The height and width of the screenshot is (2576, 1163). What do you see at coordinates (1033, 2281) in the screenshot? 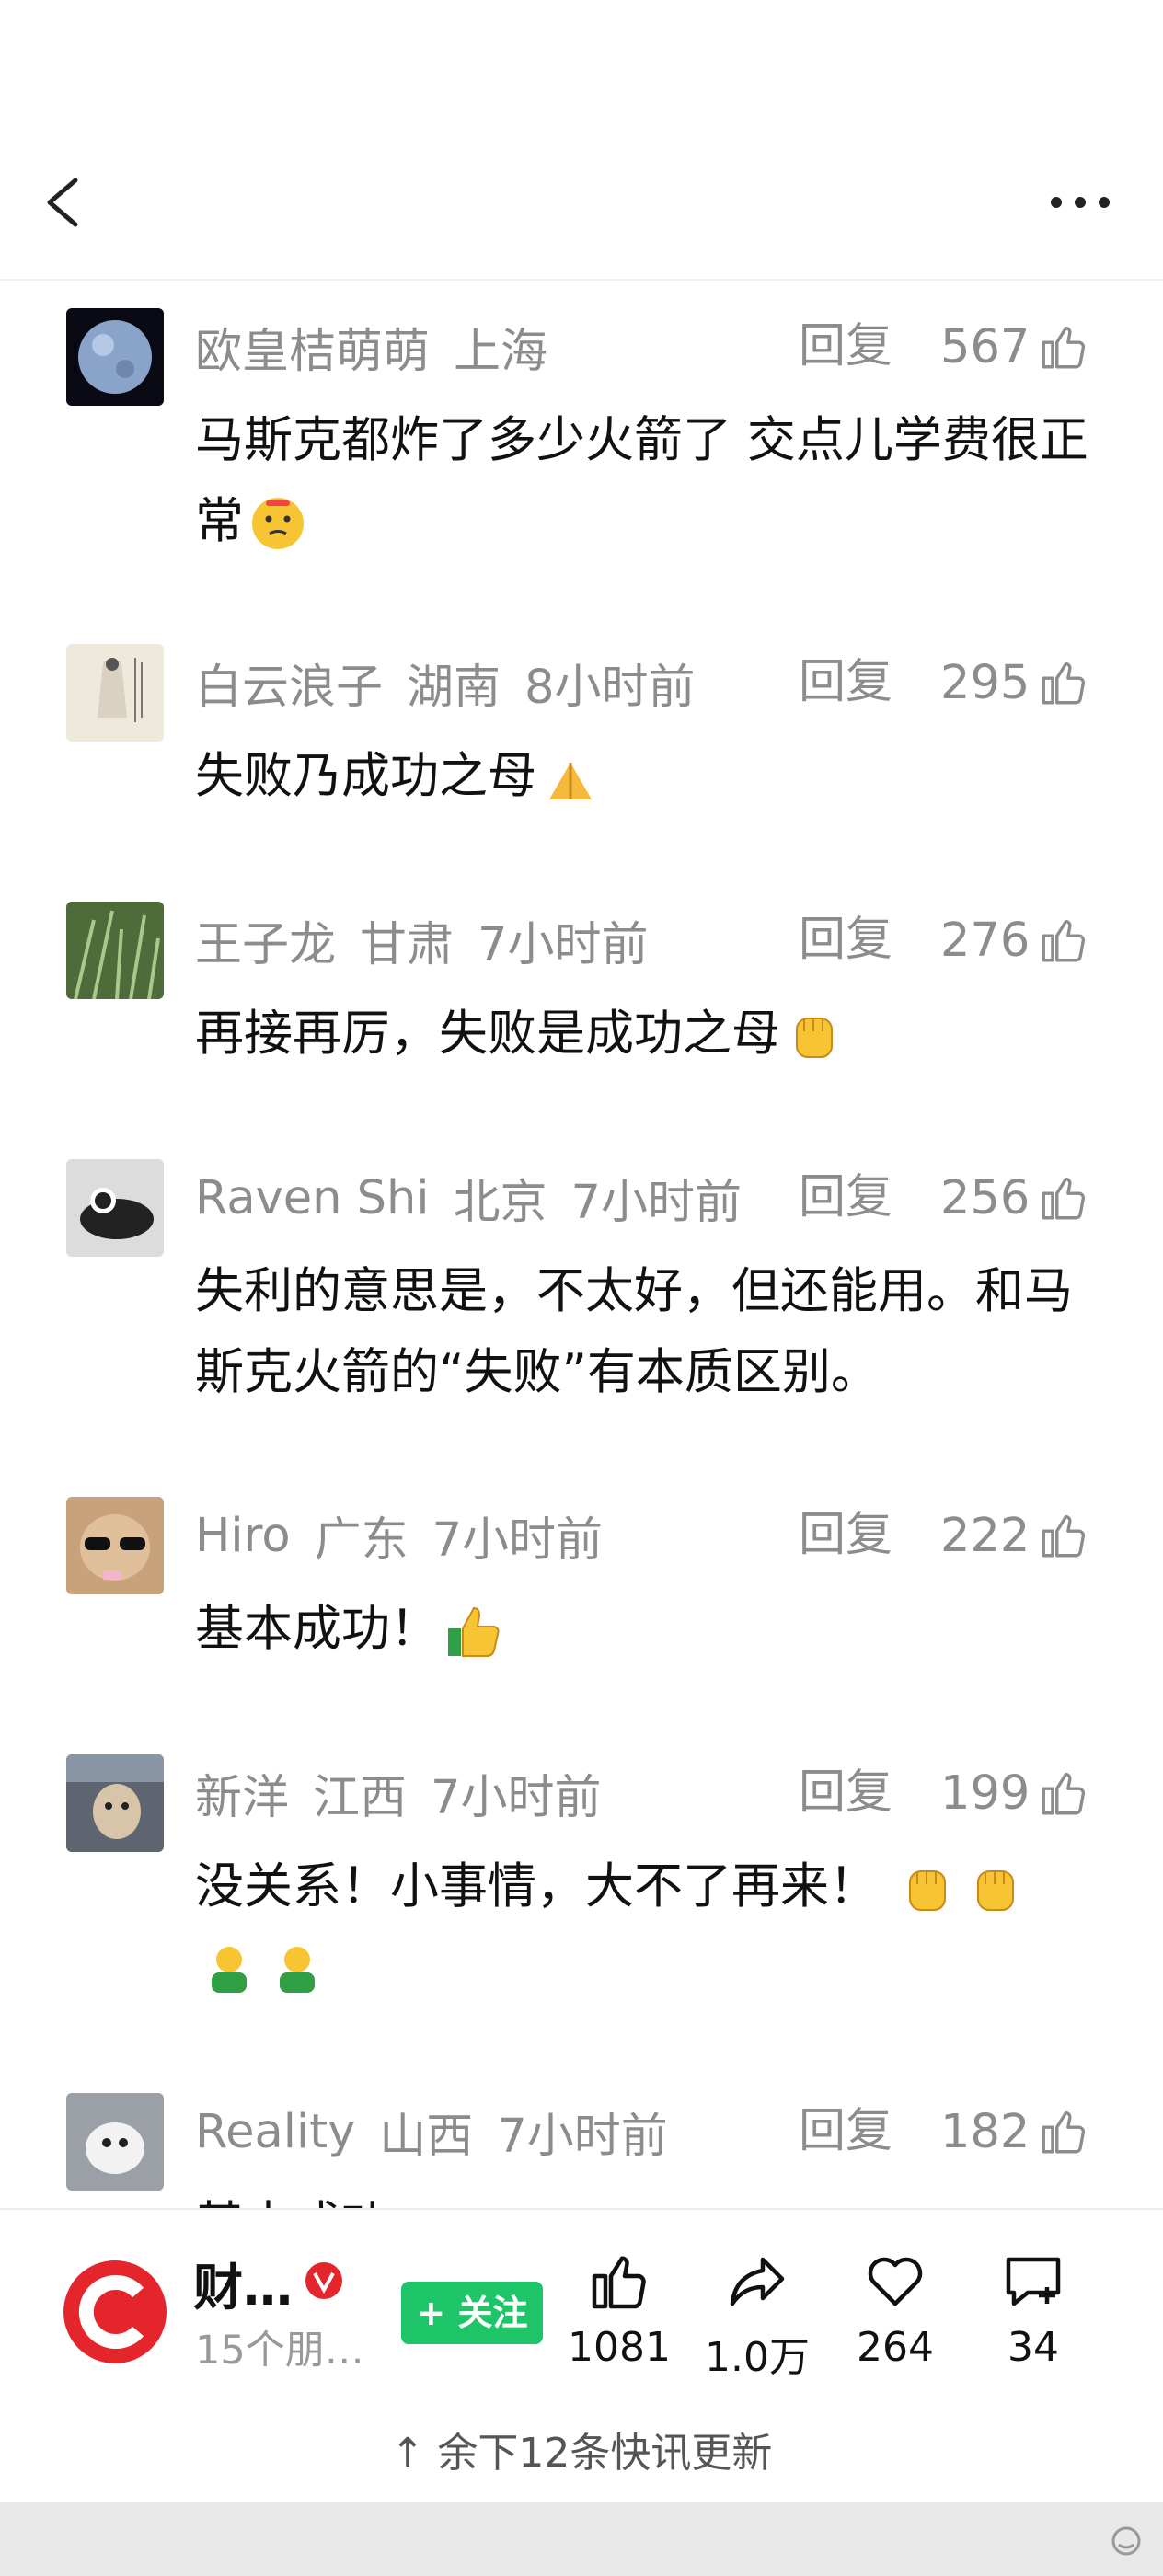
I see `comment-plus-icon` at bounding box center [1033, 2281].